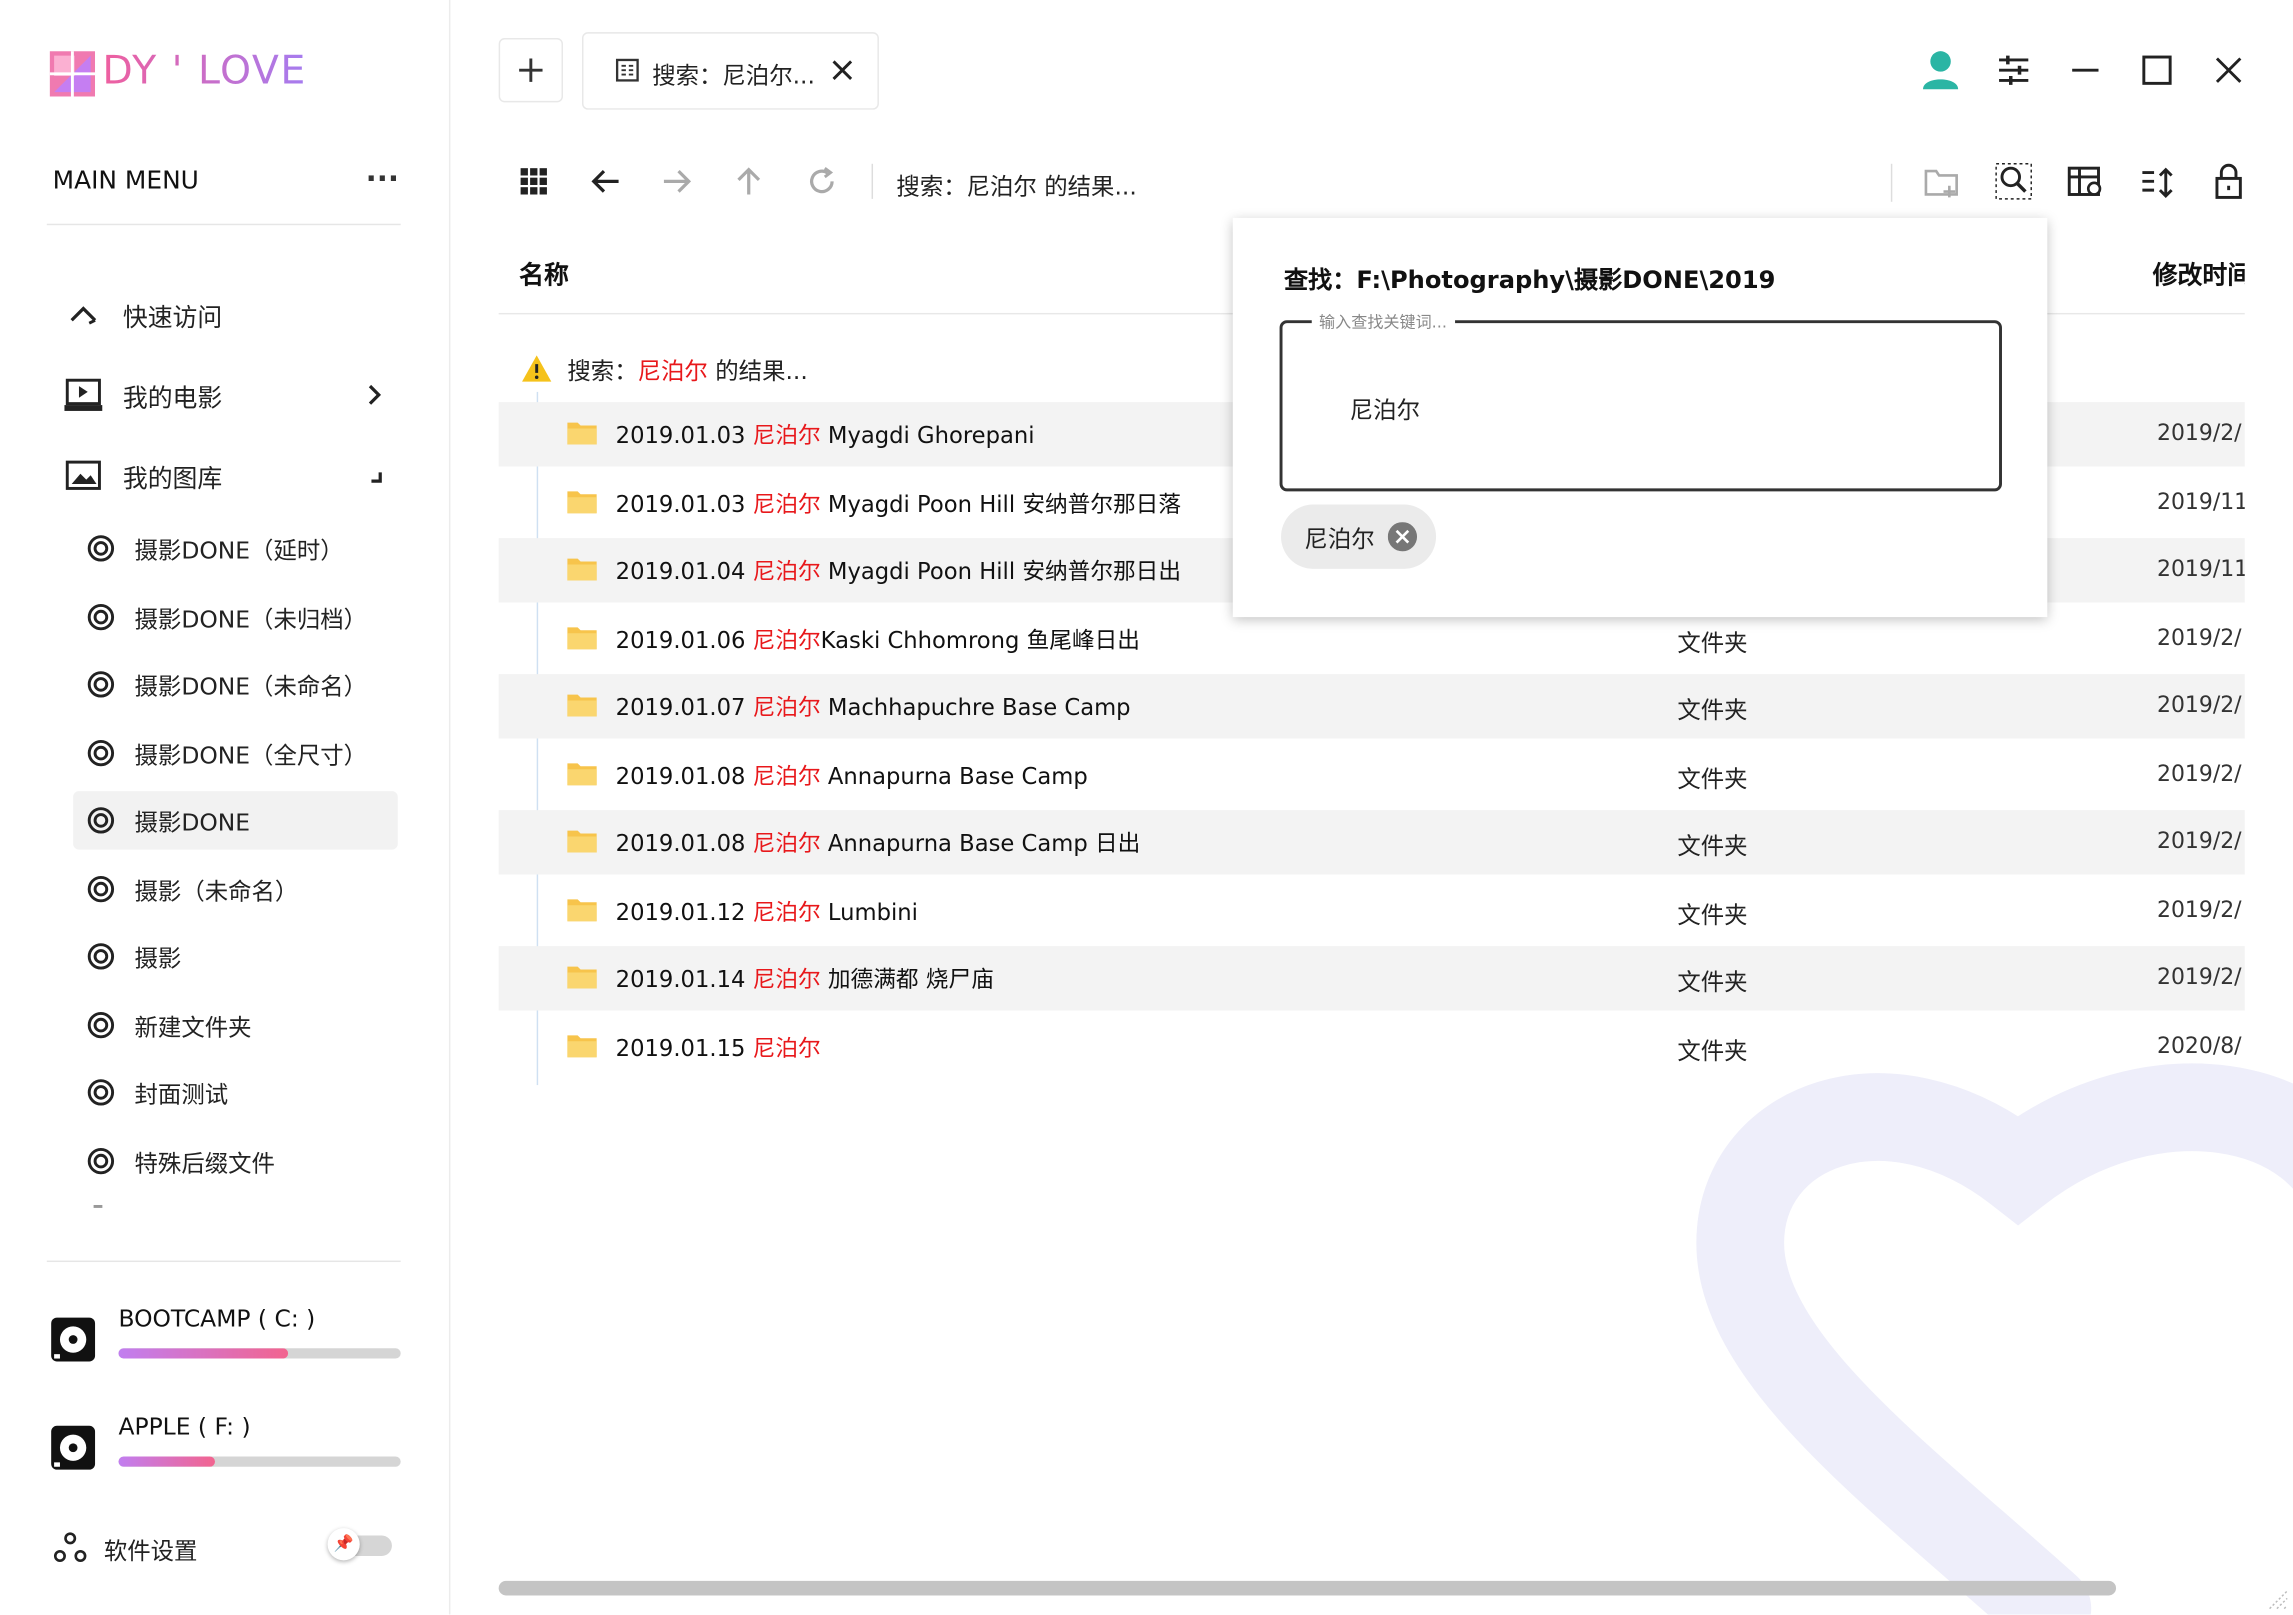 Image resolution: width=2293 pixels, height=1615 pixels. I want to click on nav-label: 我的图库, so click(172, 479).